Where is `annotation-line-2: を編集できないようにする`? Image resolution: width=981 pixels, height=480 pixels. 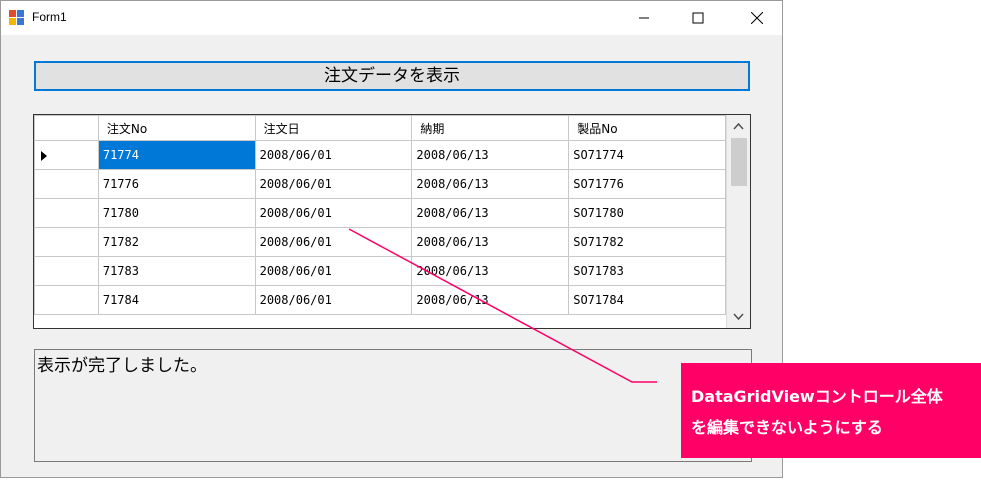 annotation-line-2: を編集できないようにする is located at coordinates (787, 427).